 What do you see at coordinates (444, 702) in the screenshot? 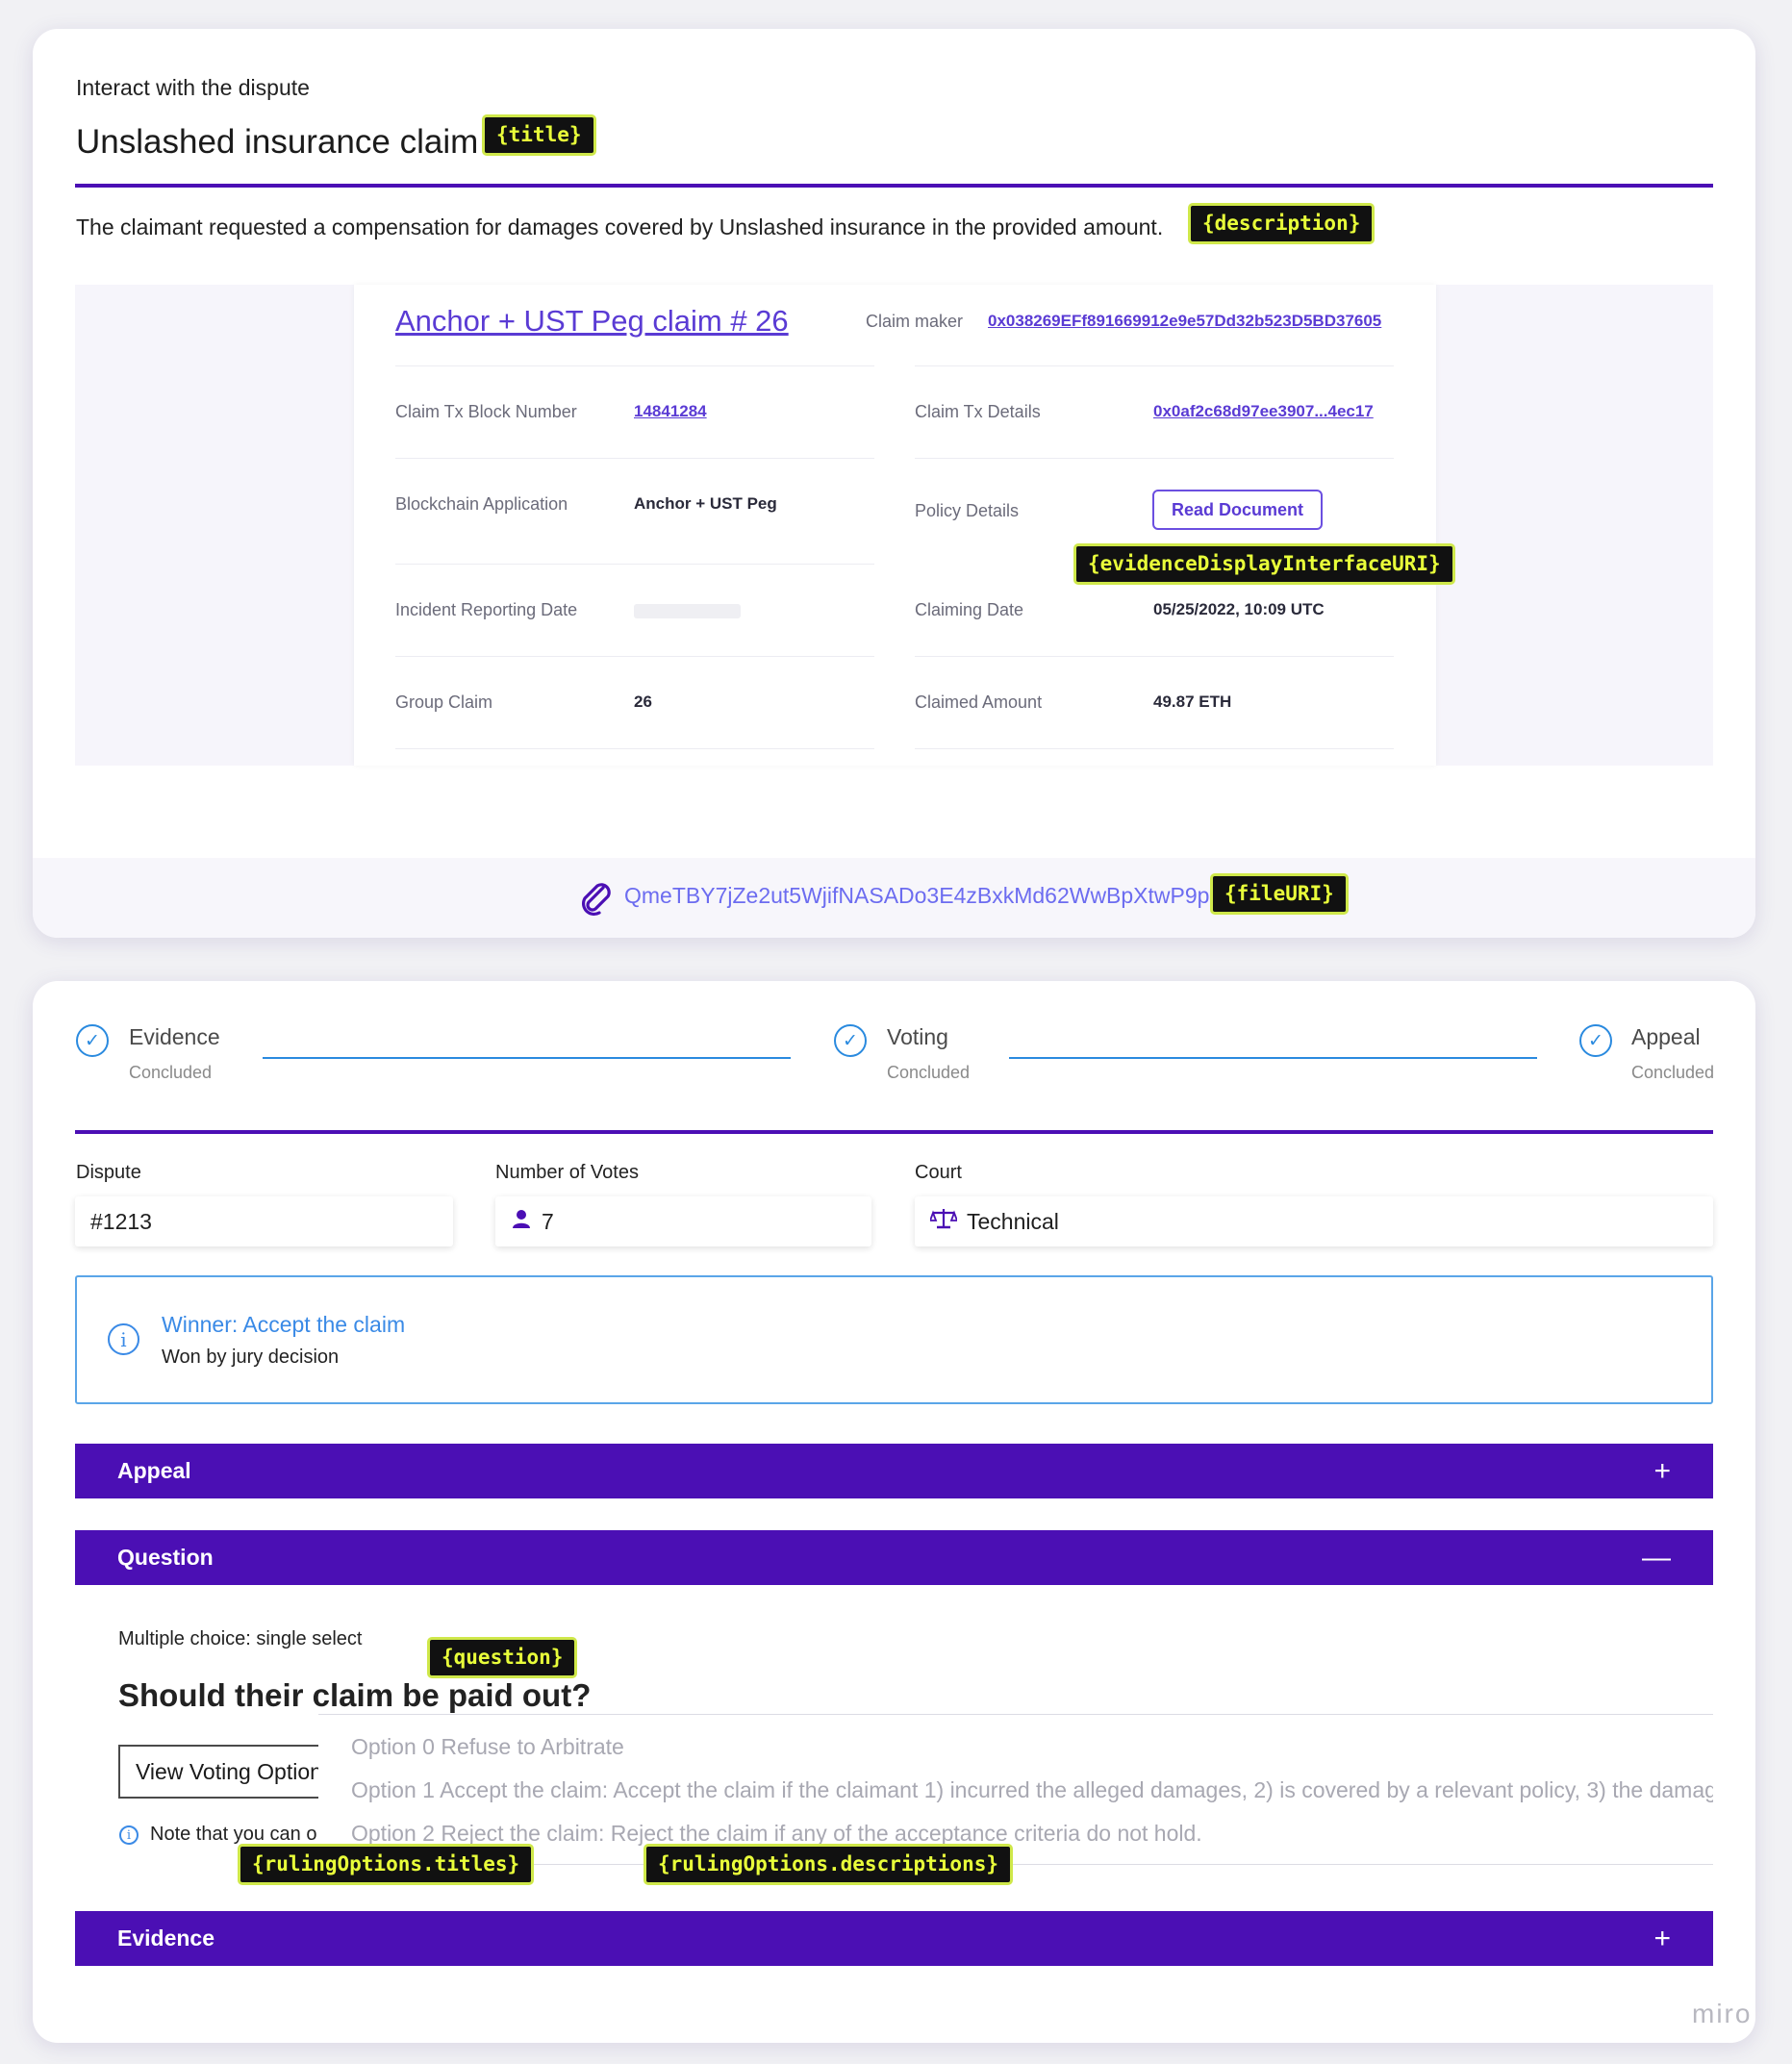
I see `group-claim-label: Group Claim` at bounding box center [444, 702].